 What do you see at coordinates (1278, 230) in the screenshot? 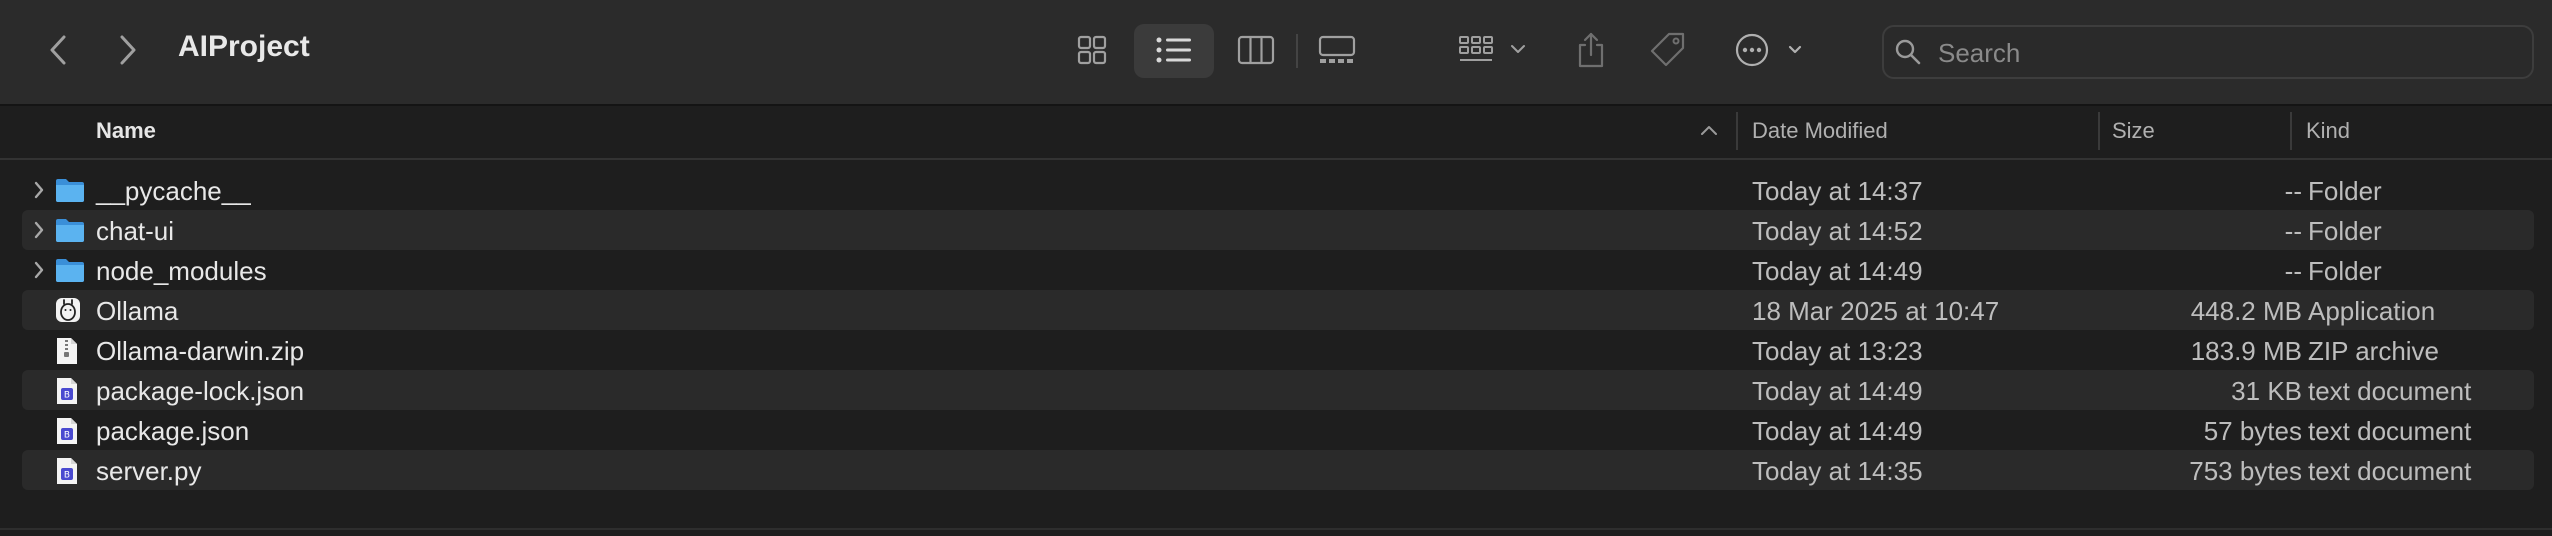
I see `file-row: chat-ui Today at 14:52 -- Folder` at bounding box center [1278, 230].